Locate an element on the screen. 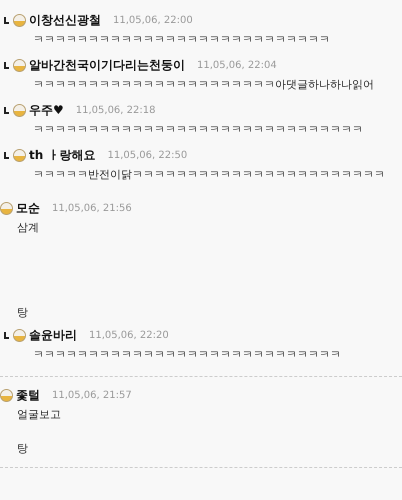  comment-text: ㅋㅋㅋㅋㅋ반전이닭ㅋㅋㅋㅋㅋㅋㅋㅋㅋㅋㅋㅋㅋㅋㅋㅋㅋㅋㅋㅋㅋㅋㅋ is located at coordinates (209, 175).